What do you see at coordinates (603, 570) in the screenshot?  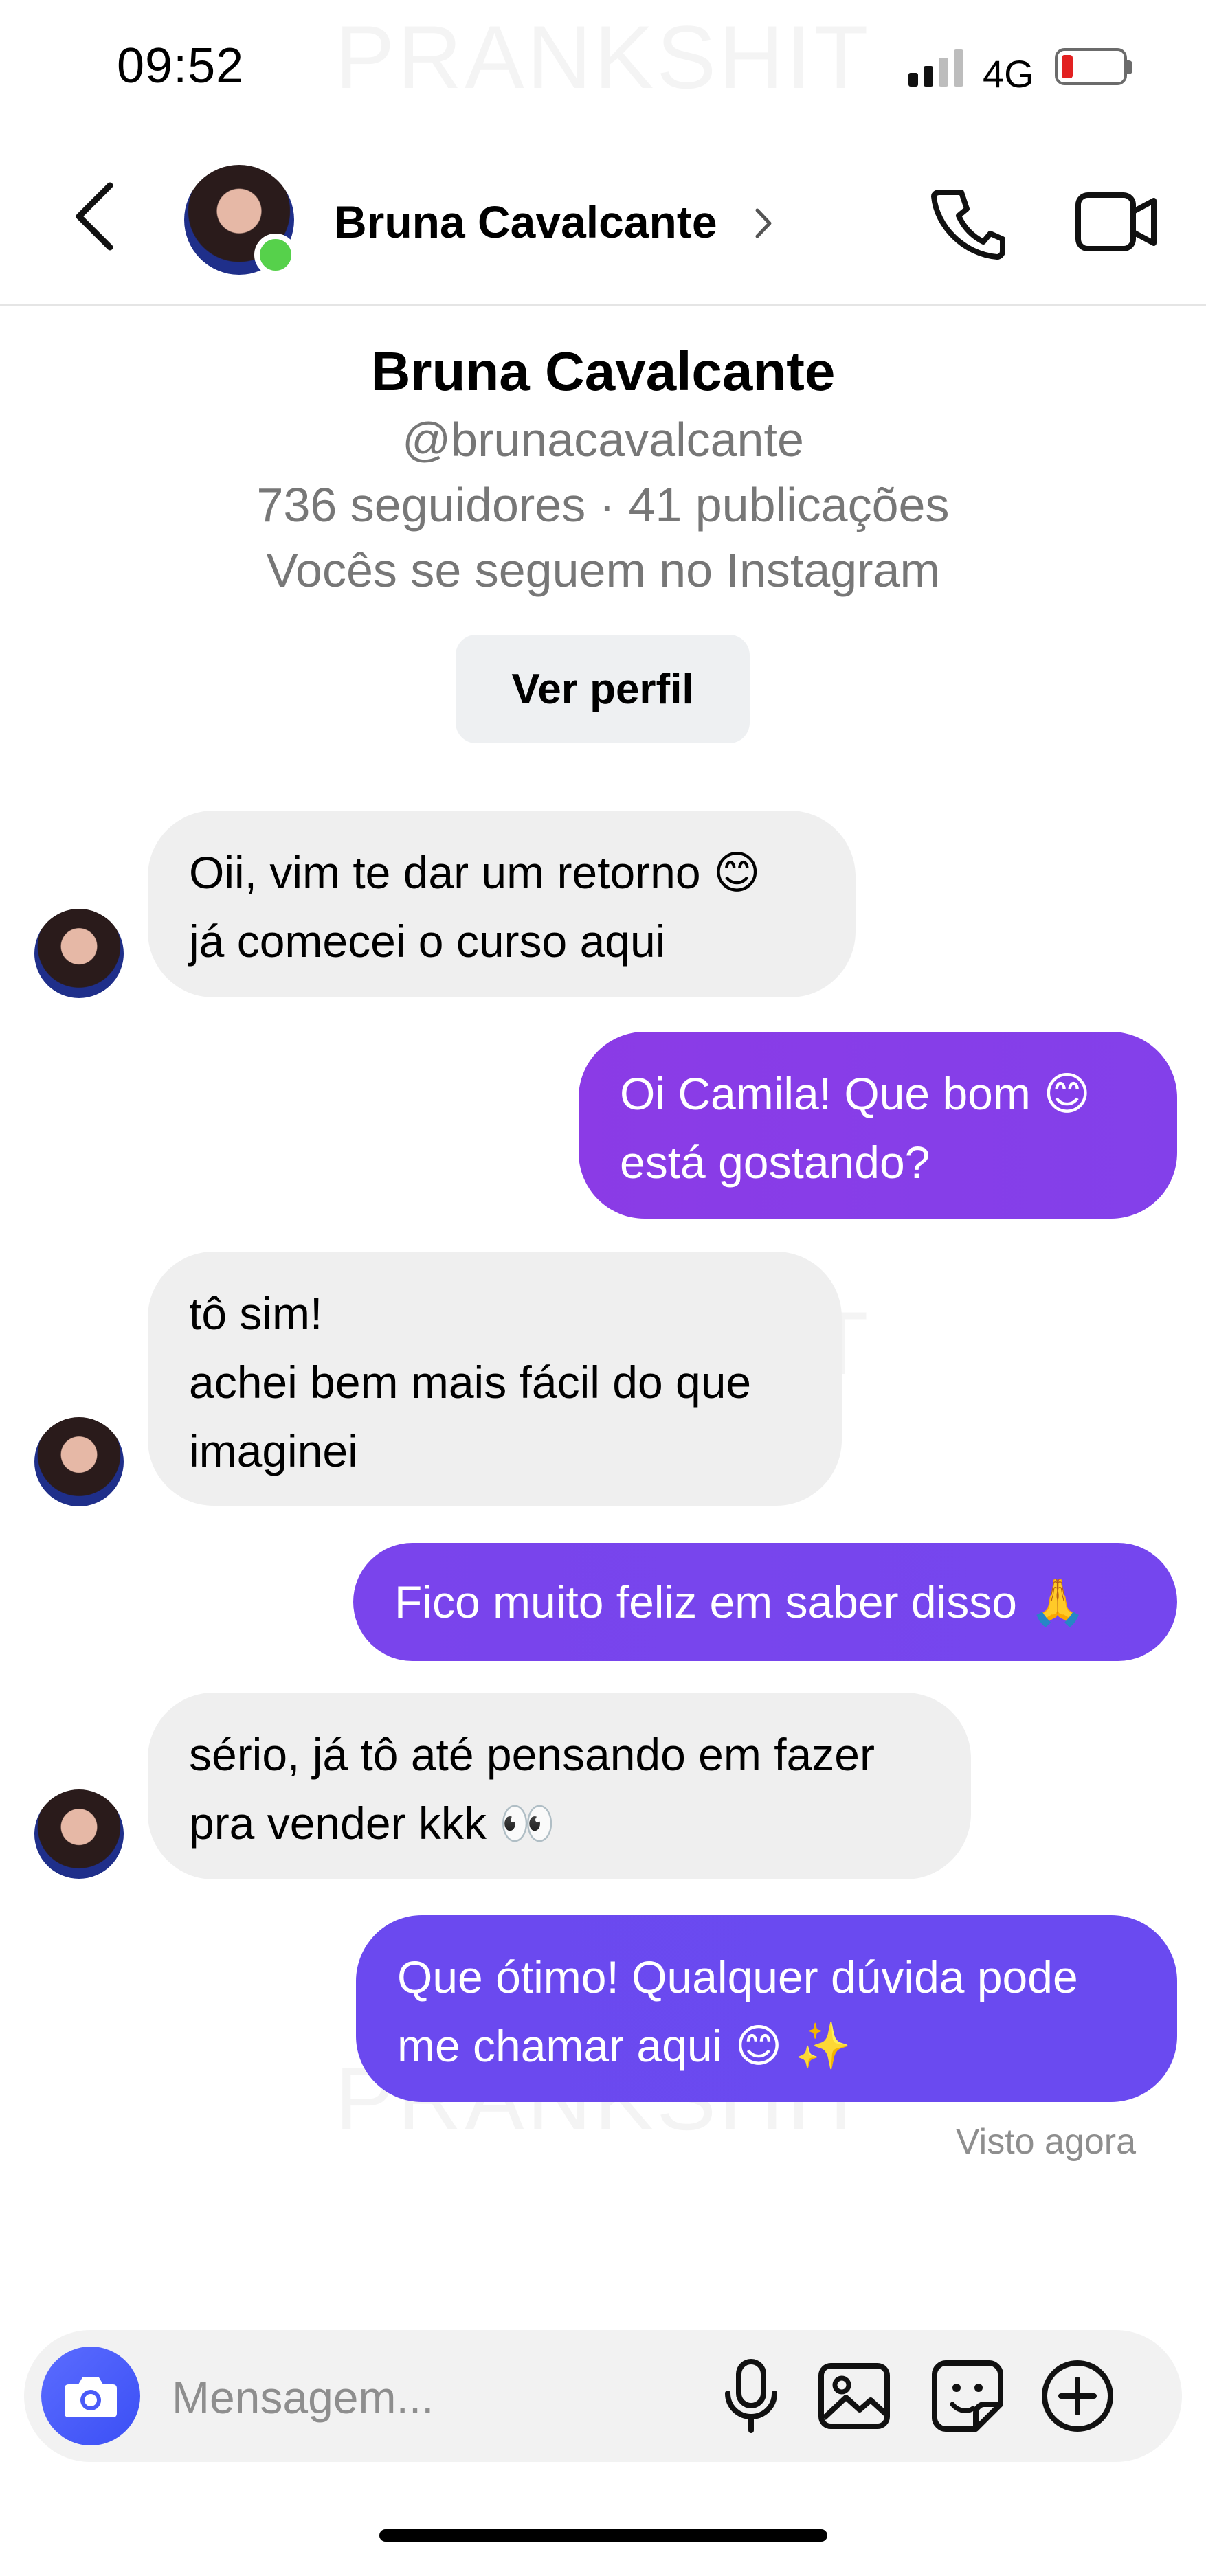 I see `follow-status: Vocês se seguem no Instagram` at bounding box center [603, 570].